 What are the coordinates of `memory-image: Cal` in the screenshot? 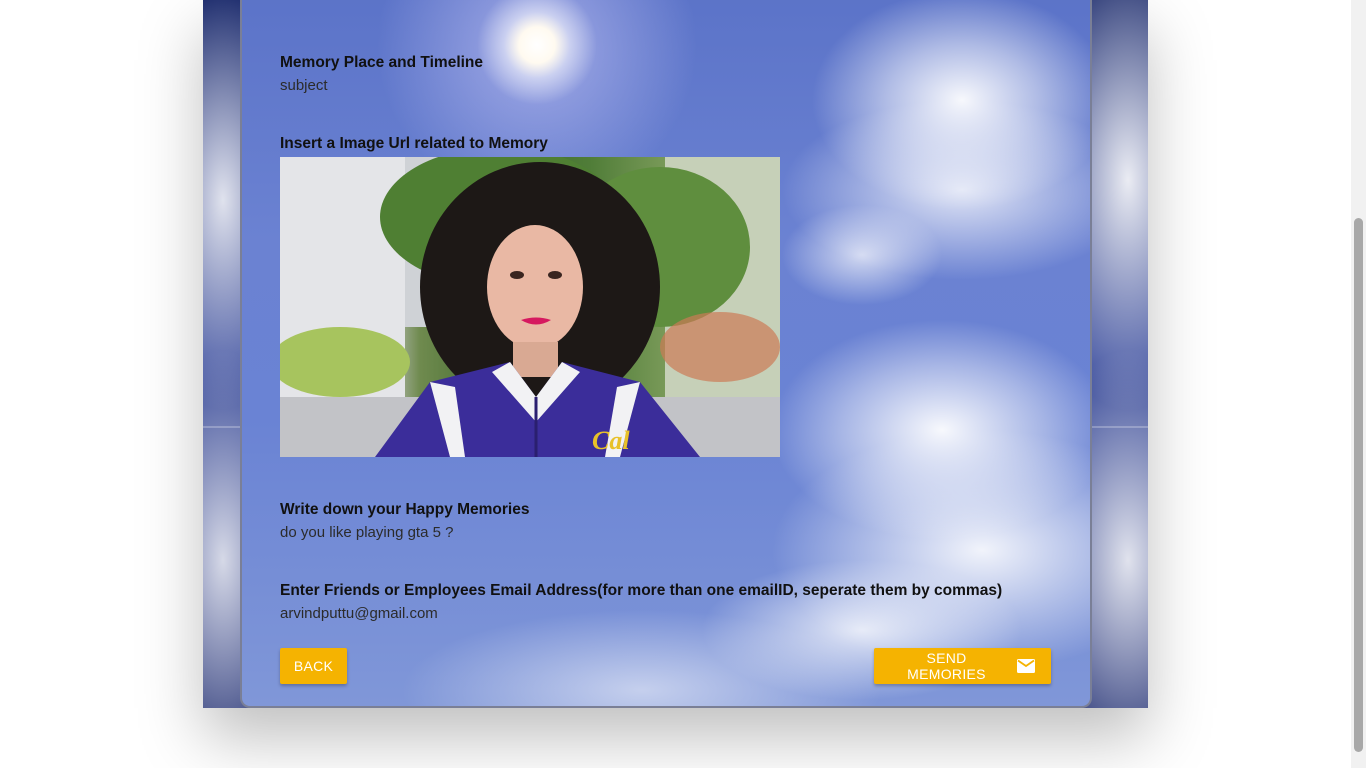 It's located at (530, 307).